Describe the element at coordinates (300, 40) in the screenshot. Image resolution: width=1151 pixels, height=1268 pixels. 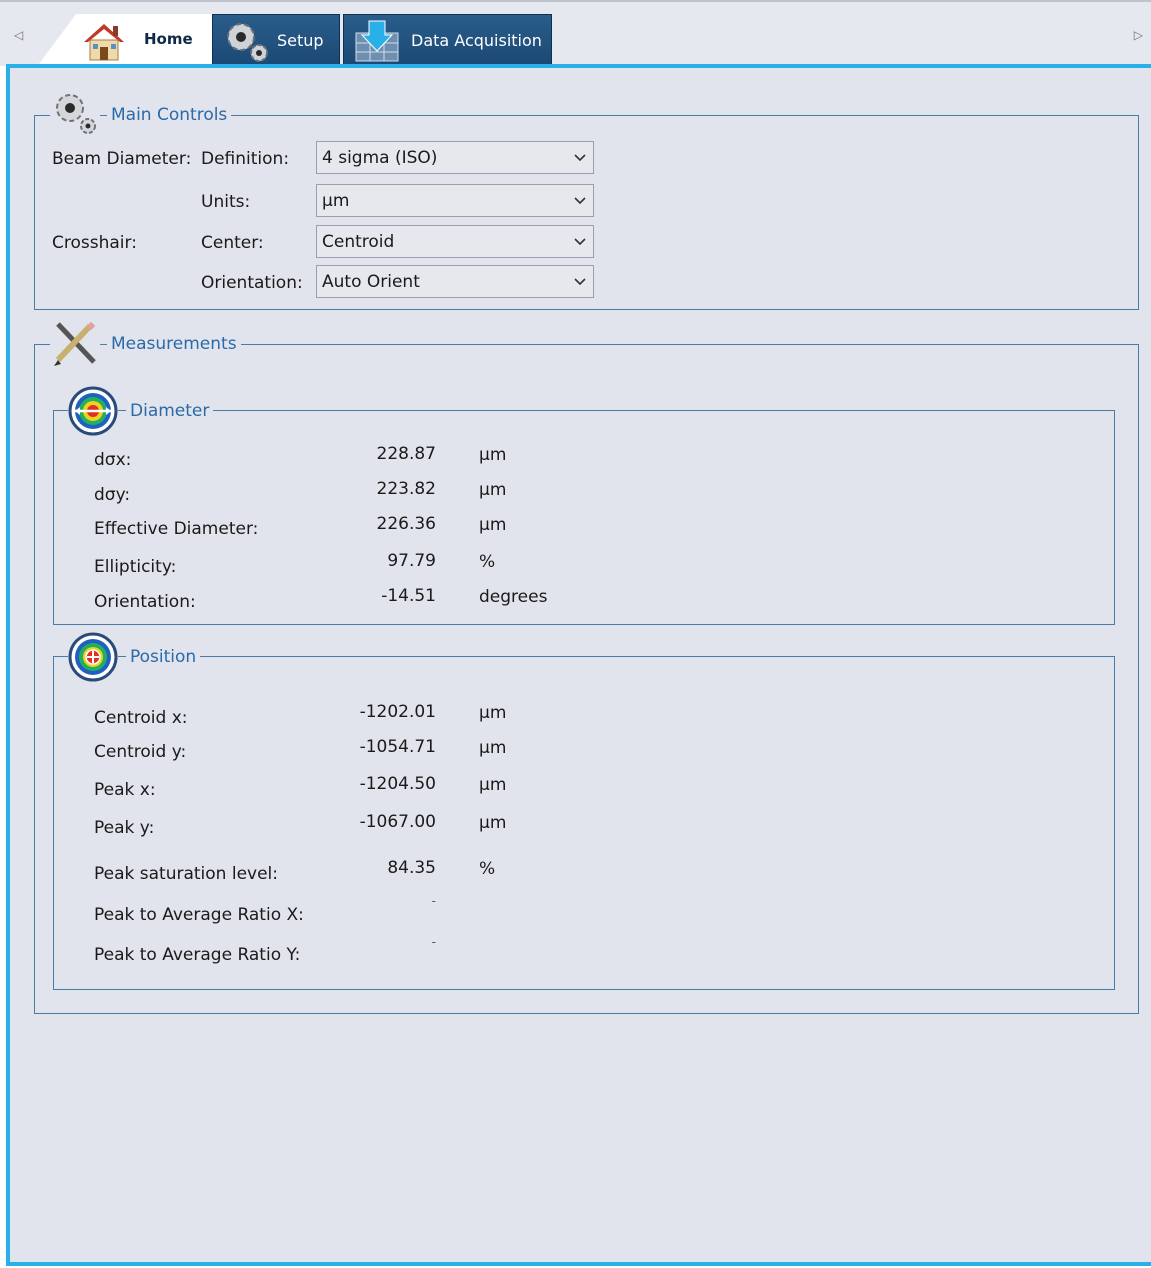
I see `tab-setup-label: Setup` at that location.